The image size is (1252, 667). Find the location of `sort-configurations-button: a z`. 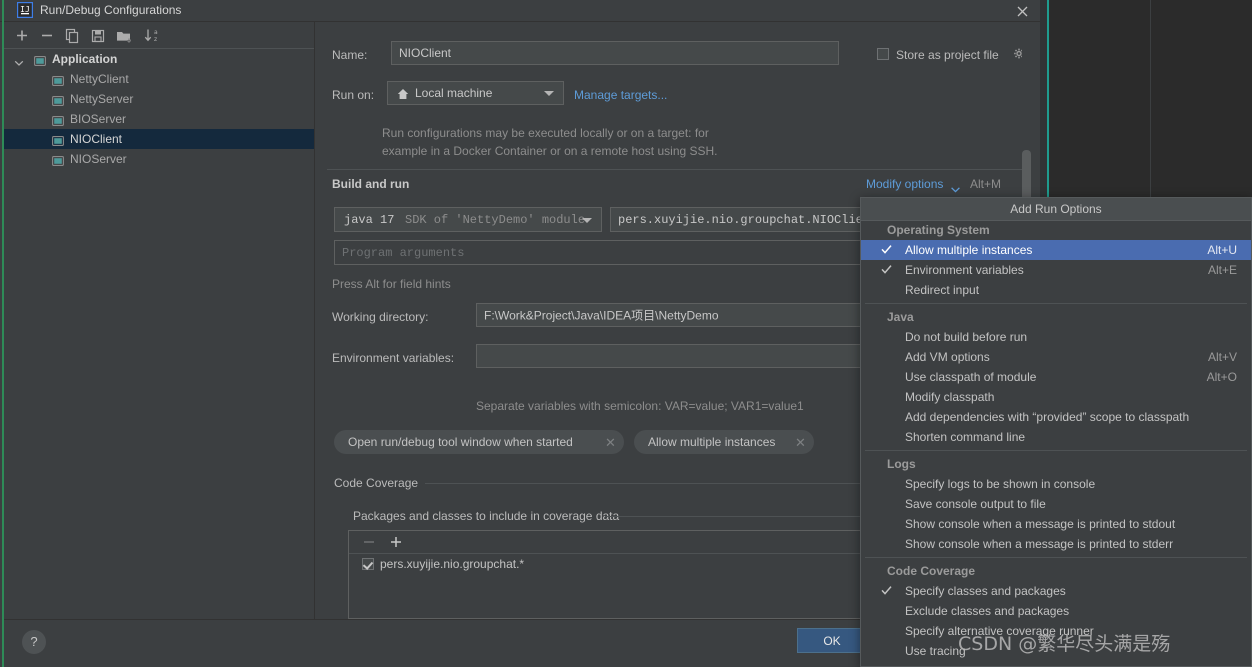

sort-configurations-button: a z is located at coordinates (152, 35).